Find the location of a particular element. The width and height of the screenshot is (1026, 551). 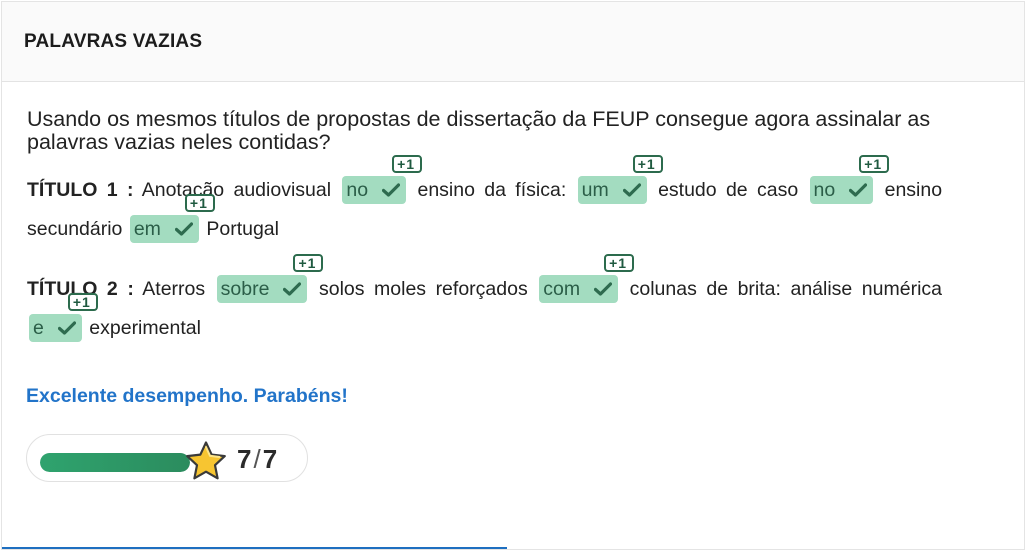

title-1-text: estudo de caso is located at coordinates (728, 190).